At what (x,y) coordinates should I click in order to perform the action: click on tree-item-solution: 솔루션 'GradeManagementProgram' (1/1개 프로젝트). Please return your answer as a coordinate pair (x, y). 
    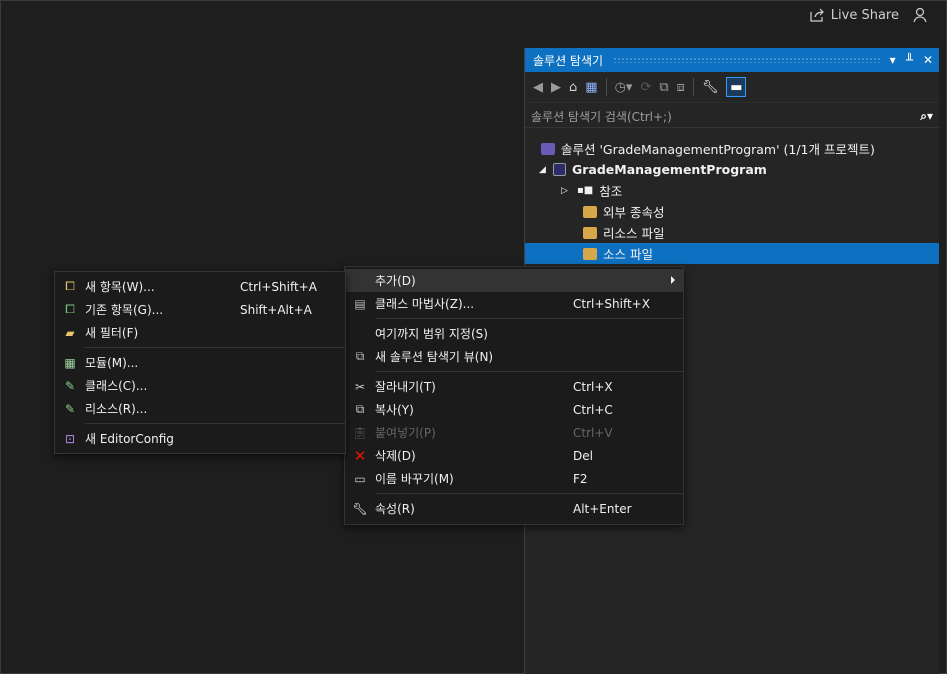
    Looking at the image, I should click on (732, 148).